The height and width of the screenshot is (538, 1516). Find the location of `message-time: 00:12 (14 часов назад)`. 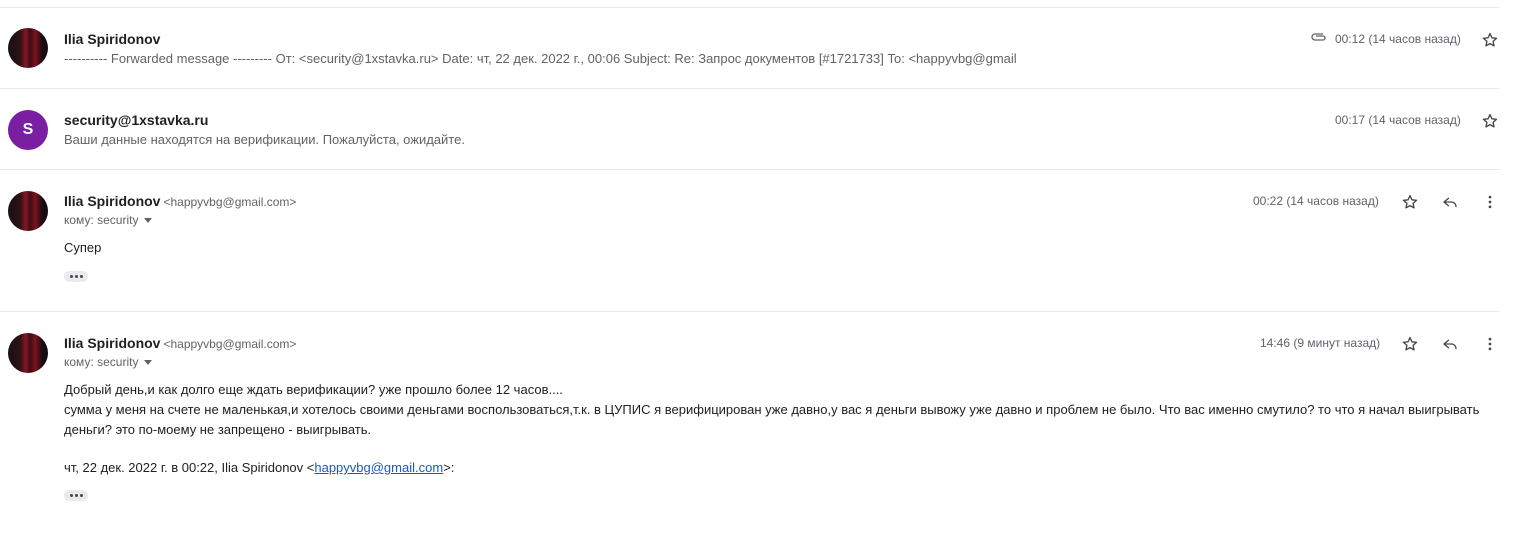

message-time: 00:12 (14 часов назад) is located at coordinates (1398, 39).